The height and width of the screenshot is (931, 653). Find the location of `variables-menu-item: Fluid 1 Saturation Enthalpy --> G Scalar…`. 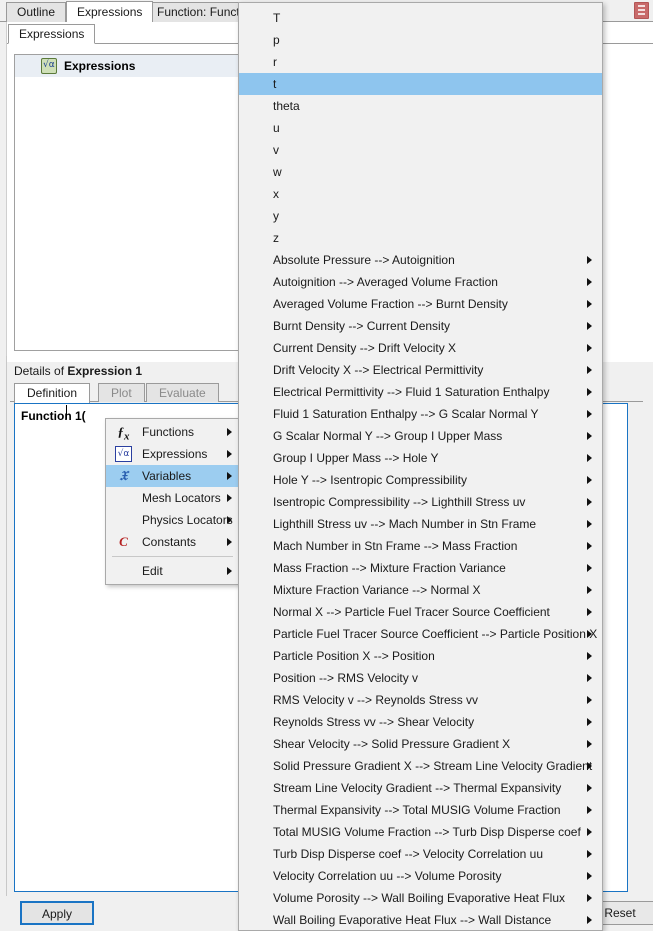

variables-menu-item: Fluid 1 Saturation Enthalpy --> G Scalar… is located at coordinates (420, 414).